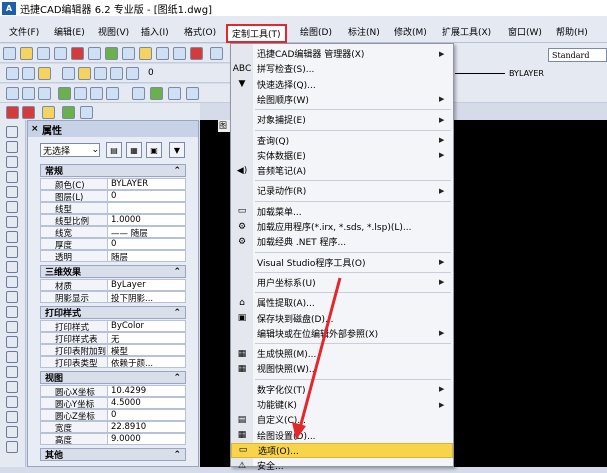 The height and width of the screenshot is (473, 607). What do you see at coordinates (224, 126) in the screenshot?
I see `drawing-tab: 图` at bounding box center [224, 126].